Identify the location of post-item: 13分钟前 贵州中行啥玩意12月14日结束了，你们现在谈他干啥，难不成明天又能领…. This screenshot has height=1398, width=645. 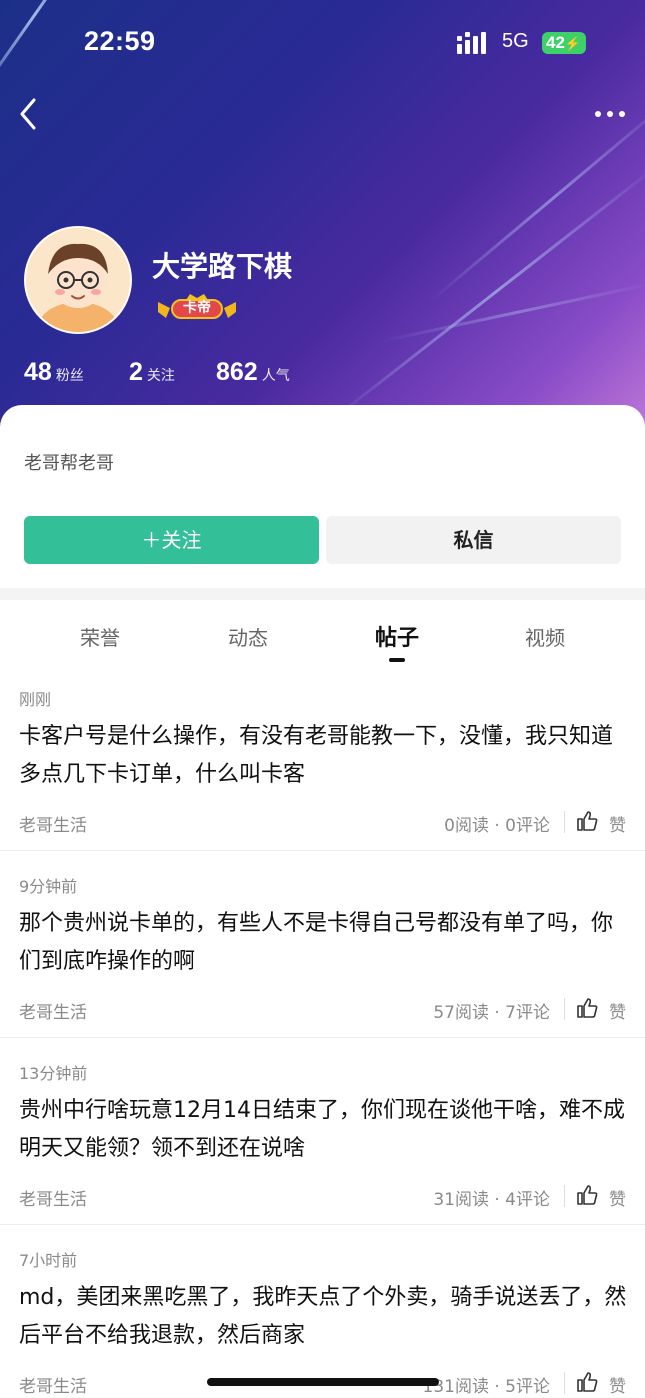
(322, 1131).